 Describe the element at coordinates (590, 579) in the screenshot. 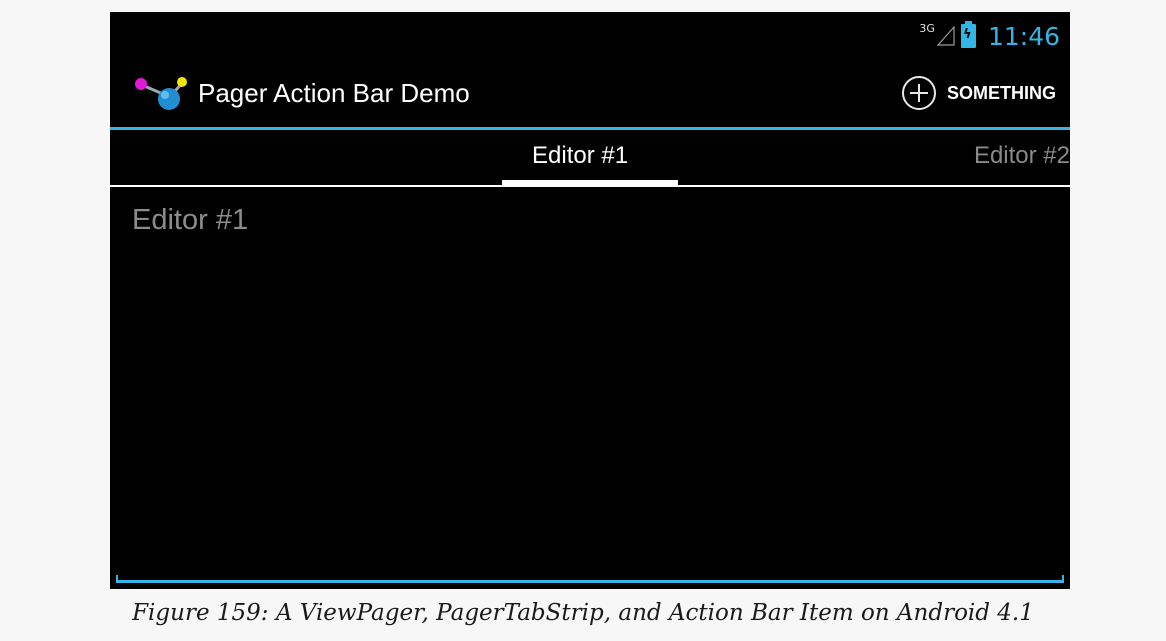

I see `edit-text-underline` at that location.